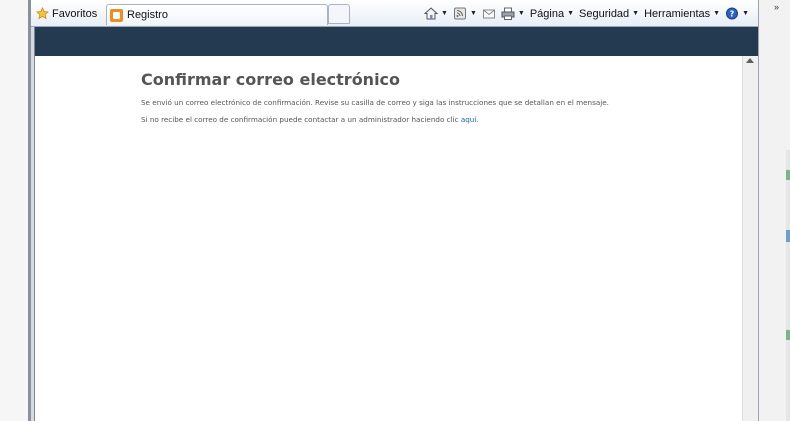 The height and width of the screenshot is (421, 790). I want to click on print-button: ▼, so click(513, 13).